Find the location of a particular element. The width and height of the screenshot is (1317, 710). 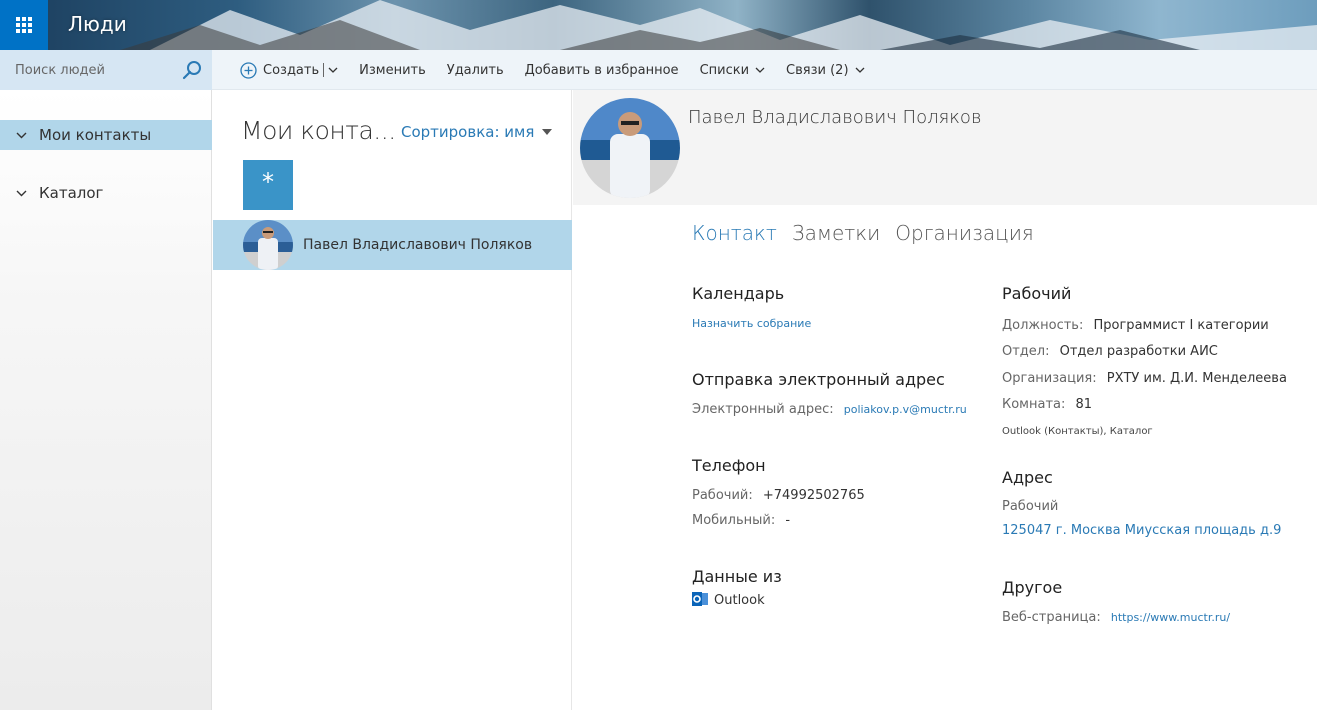

webpage-label: Веб-страница: is located at coordinates (1051, 617).